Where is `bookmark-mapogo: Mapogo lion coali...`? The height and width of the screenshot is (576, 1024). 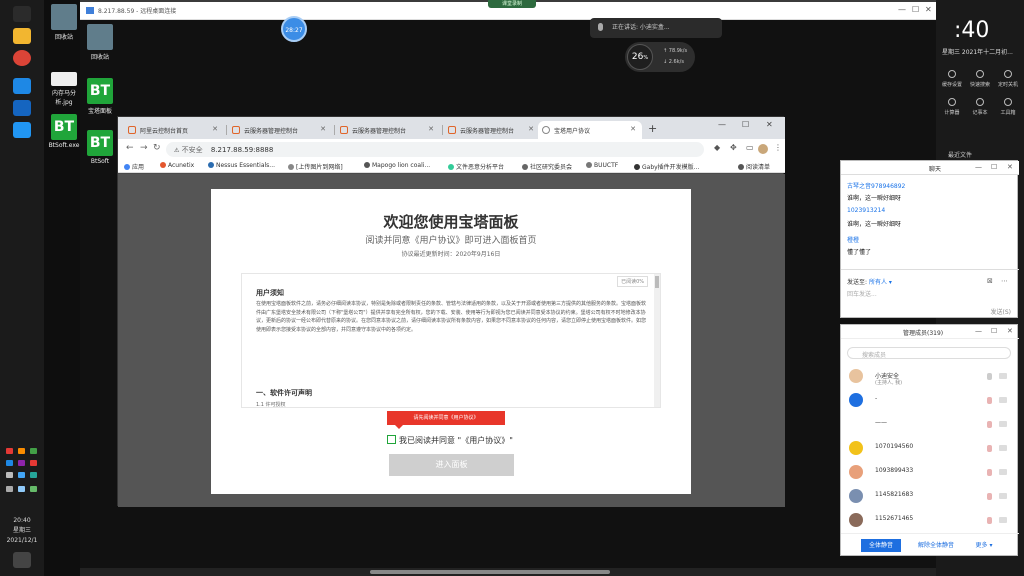
bookmark-mapogo: Mapogo lion coali... is located at coordinates (397, 165).